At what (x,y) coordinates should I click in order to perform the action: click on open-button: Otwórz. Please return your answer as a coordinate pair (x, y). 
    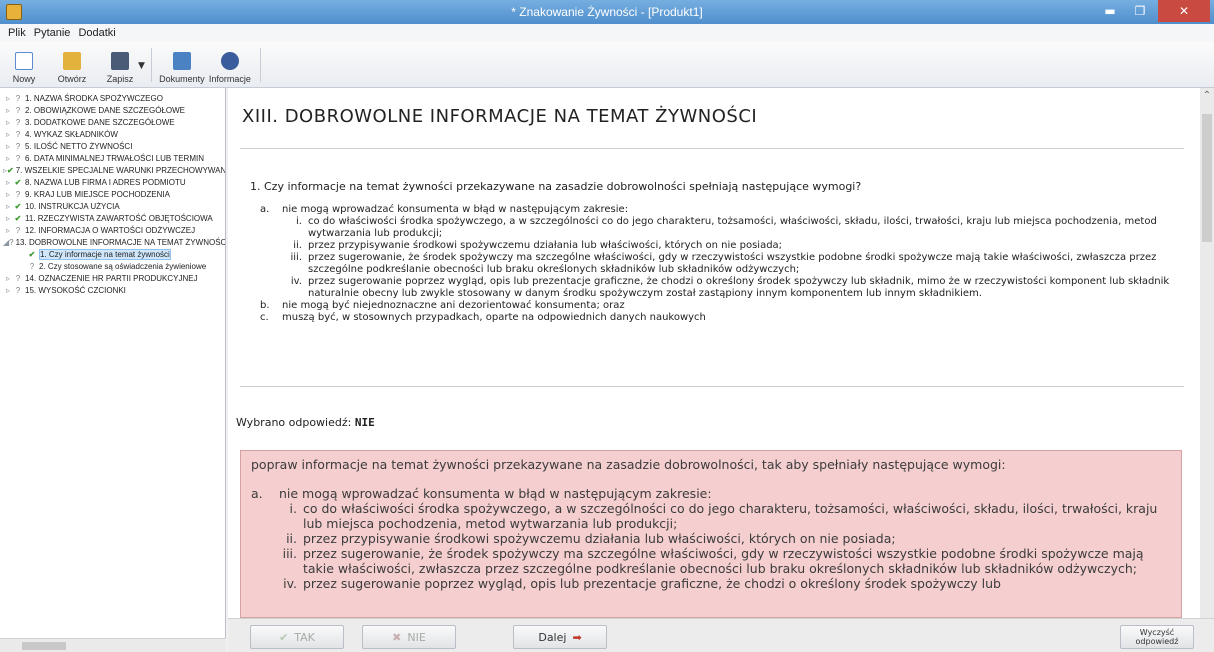
    Looking at the image, I should click on (72, 65).